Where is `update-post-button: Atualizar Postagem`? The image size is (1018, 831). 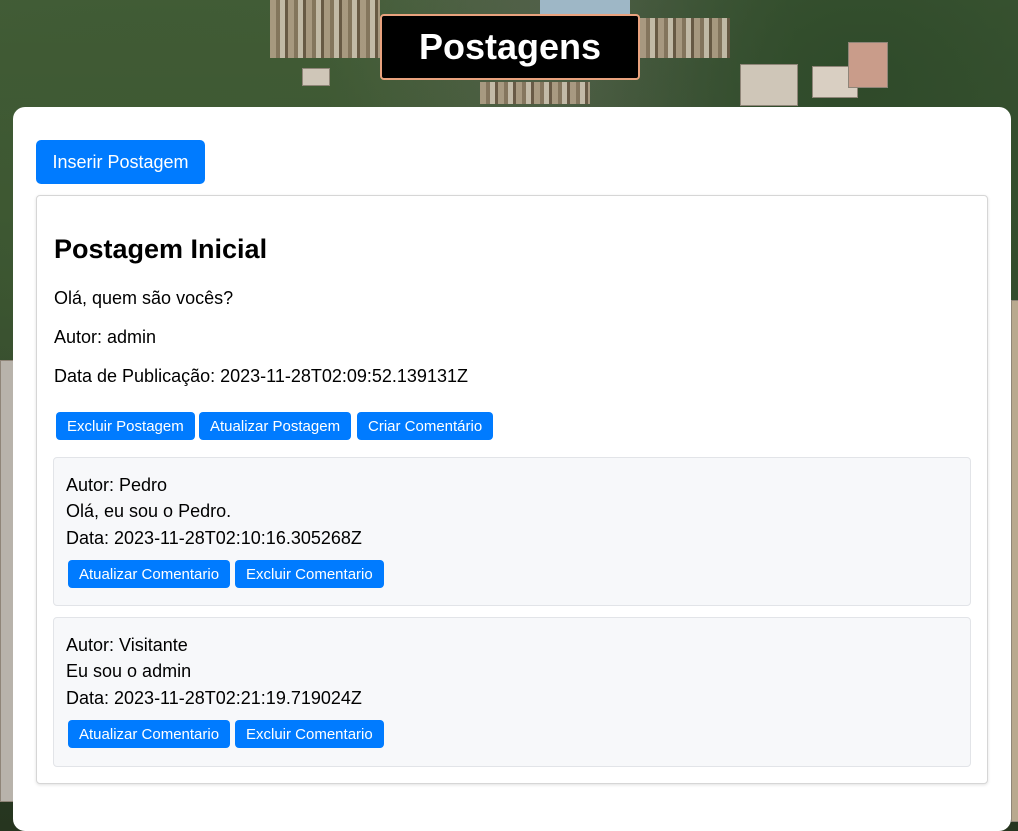
update-post-button: Atualizar Postagem is located at coordinates (275, 426).